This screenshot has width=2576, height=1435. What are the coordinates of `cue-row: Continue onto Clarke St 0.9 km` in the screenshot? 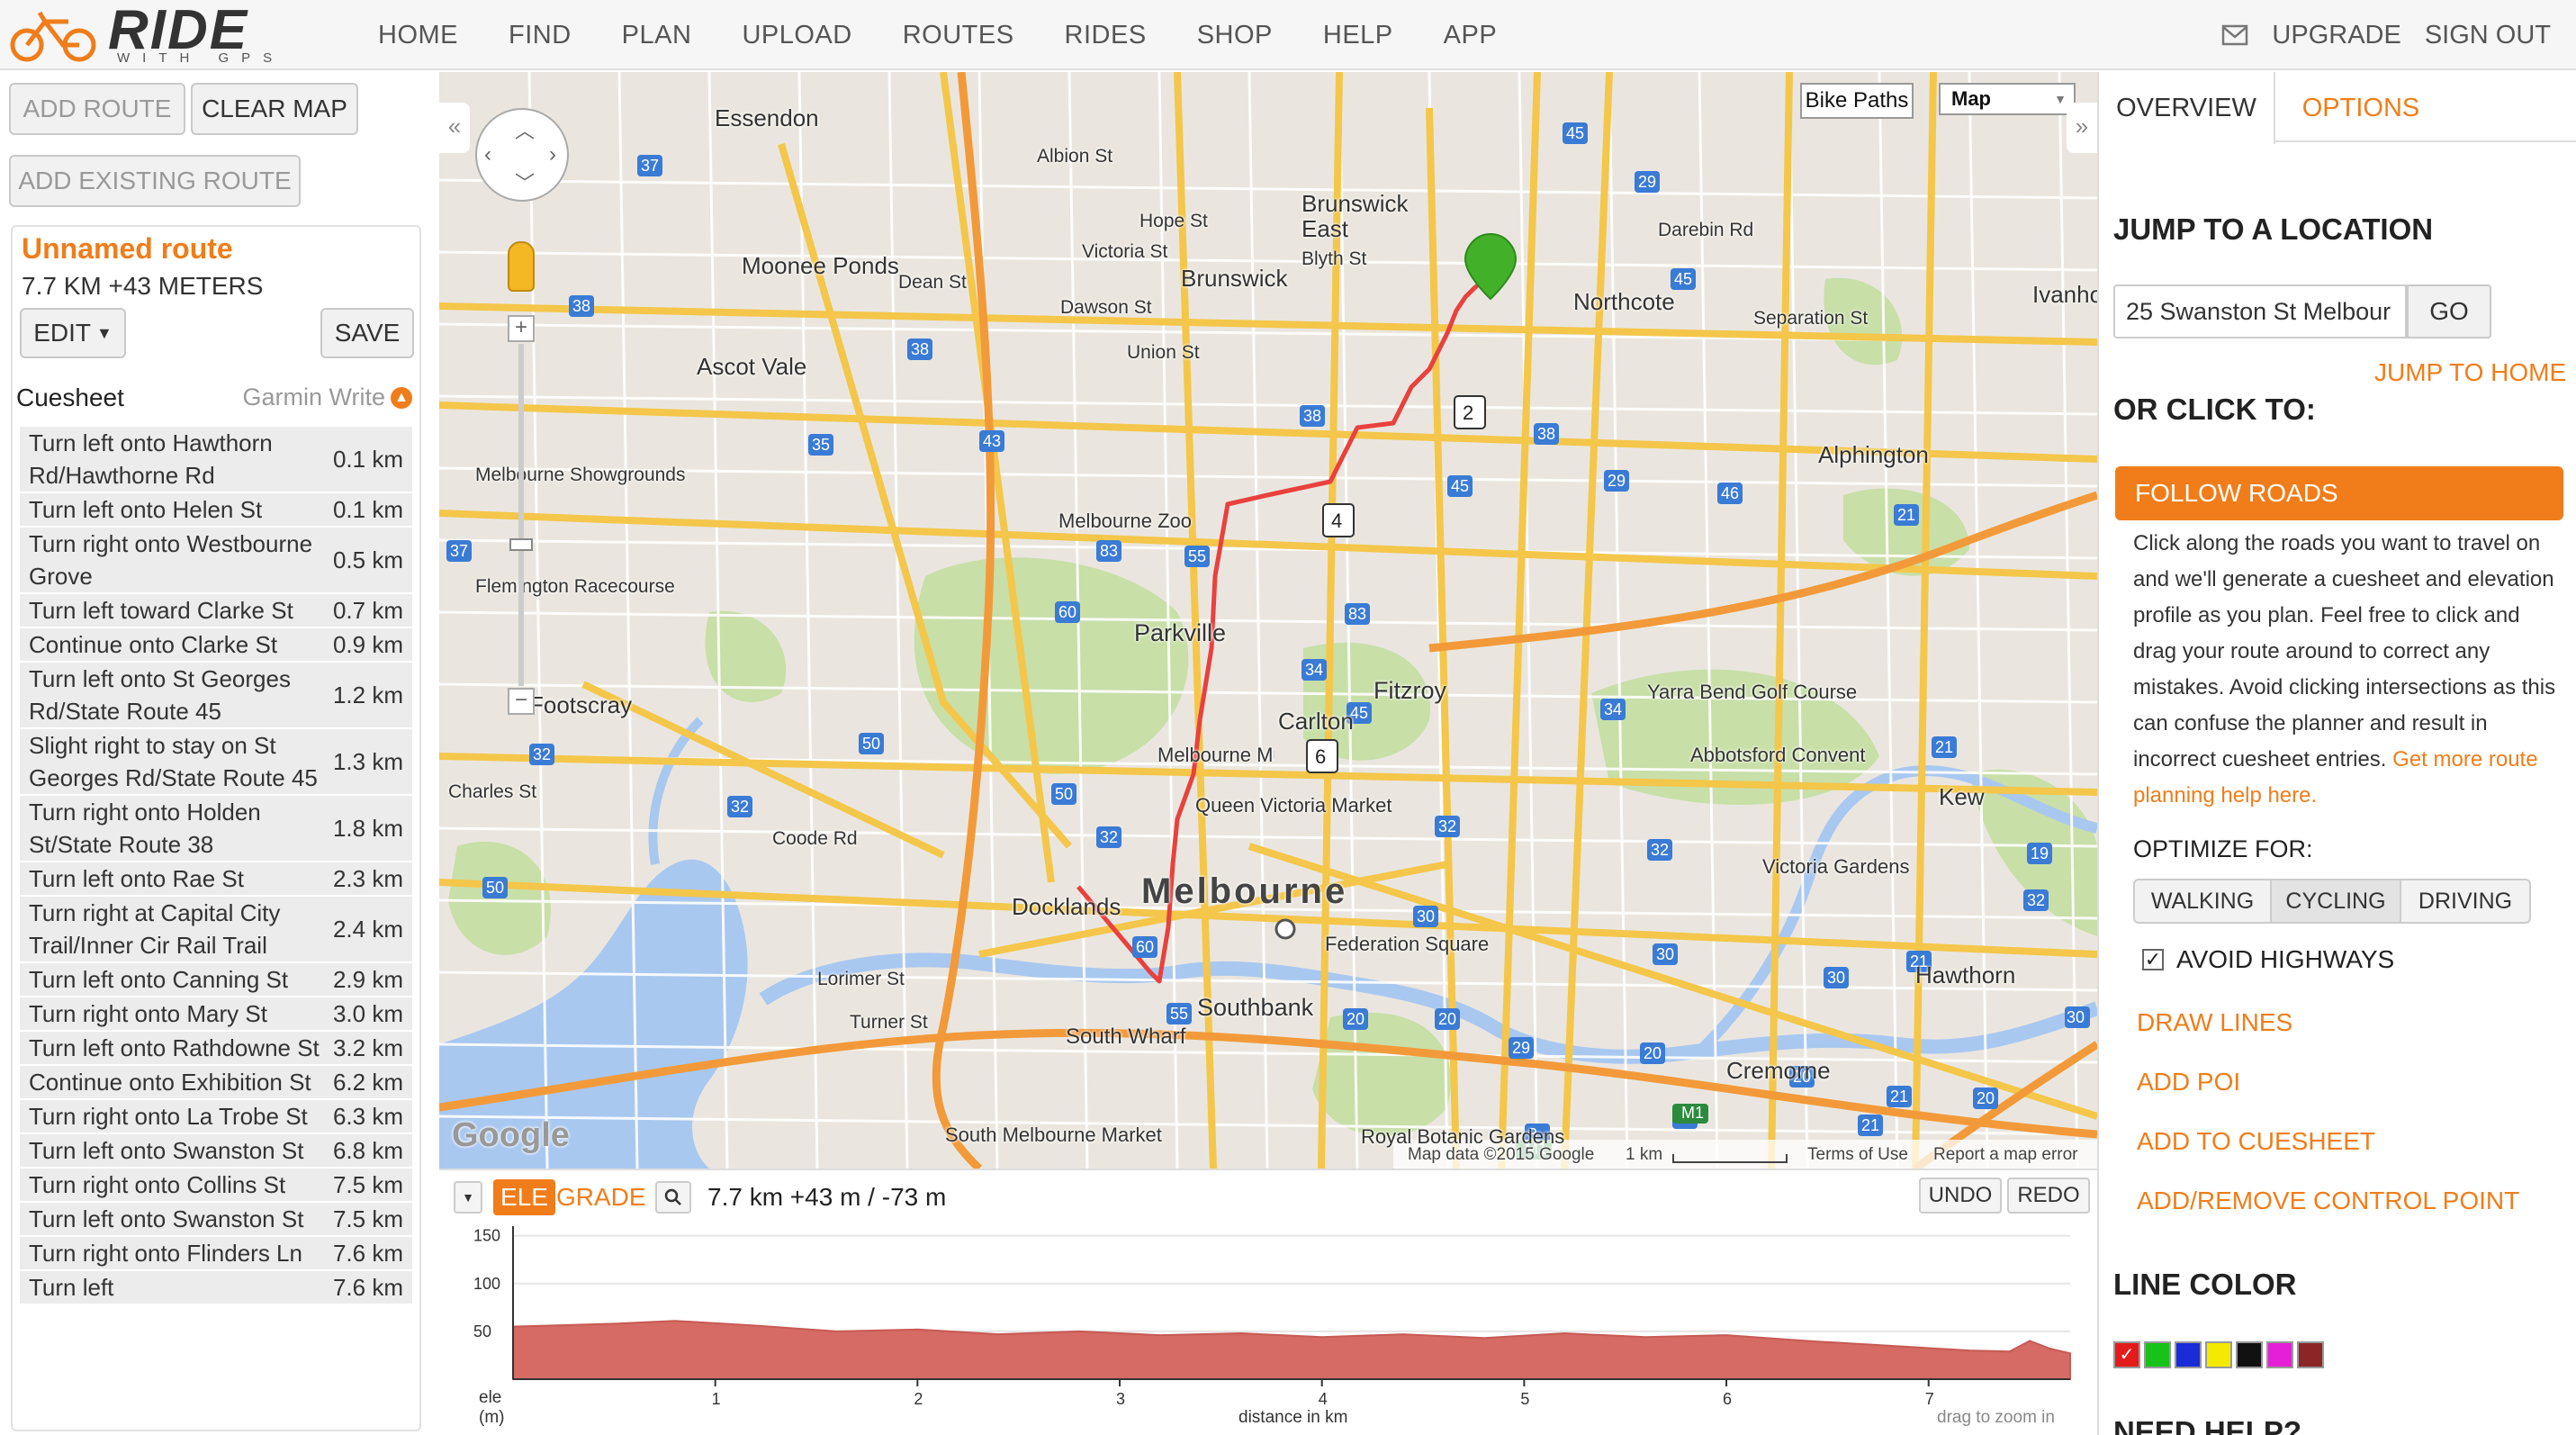 It's located at (216, 645).